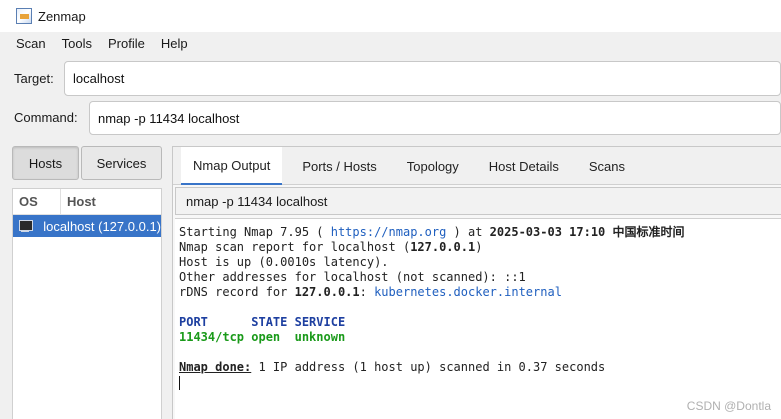 This screenshot has height=419, width=781. What do you see at coordinates (433, 166) in the screenshot?
I see `tab-topology: Topology` at bounding box center [433, 166].